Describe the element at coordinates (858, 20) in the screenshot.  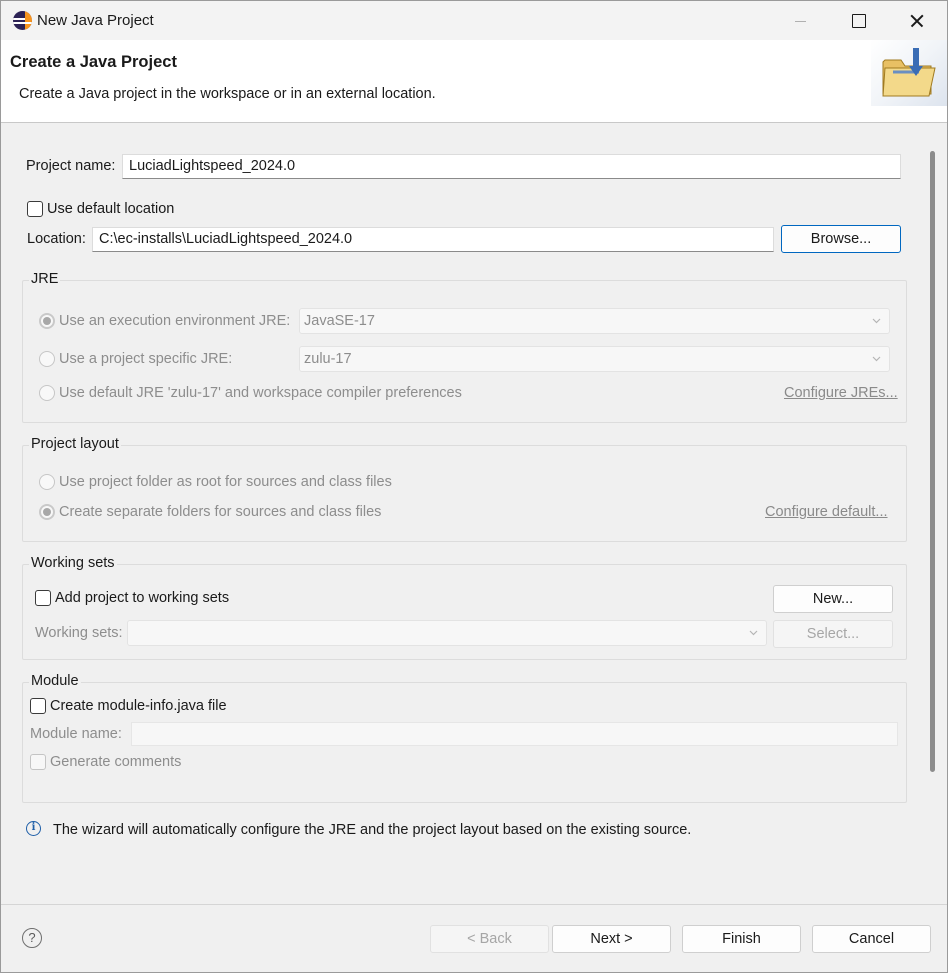
I see `maximize-button` at that location.